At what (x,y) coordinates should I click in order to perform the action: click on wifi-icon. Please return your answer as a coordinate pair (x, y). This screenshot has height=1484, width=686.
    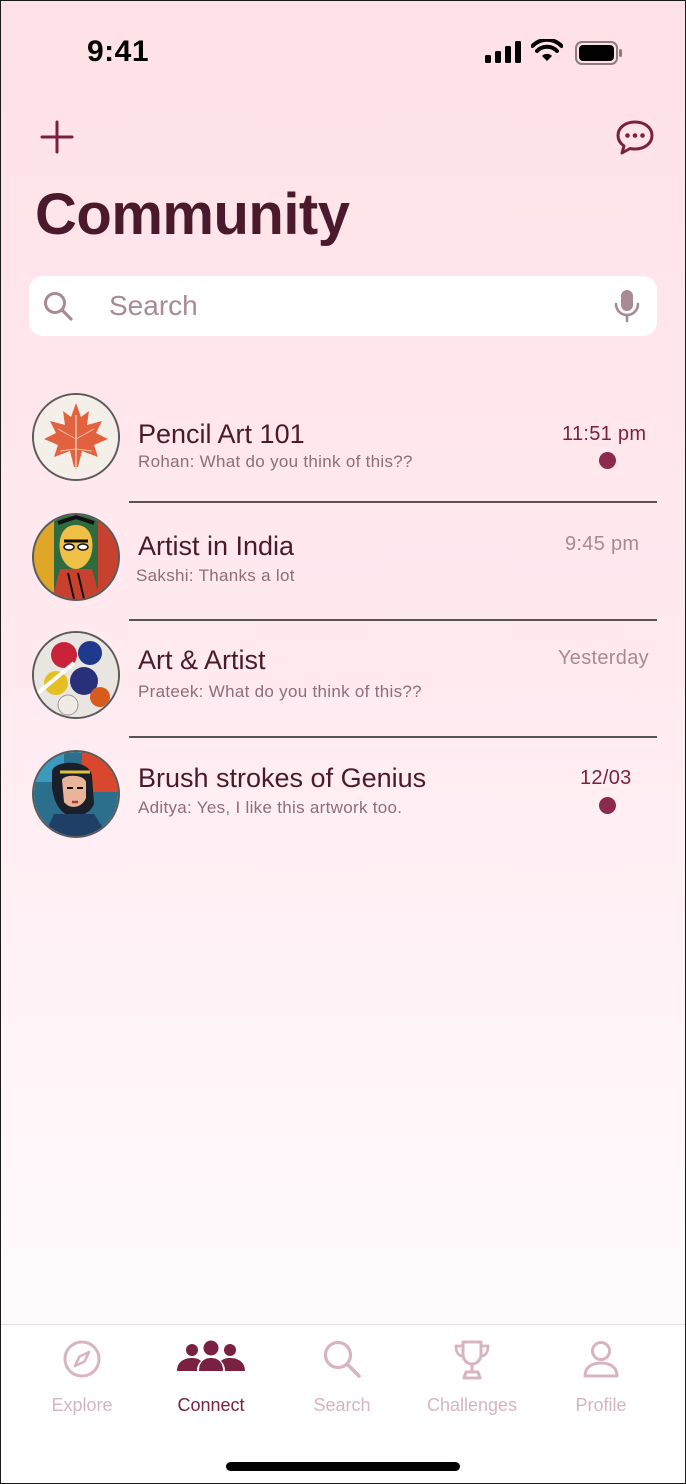
    Looking at the image, I should click on (547, 50).